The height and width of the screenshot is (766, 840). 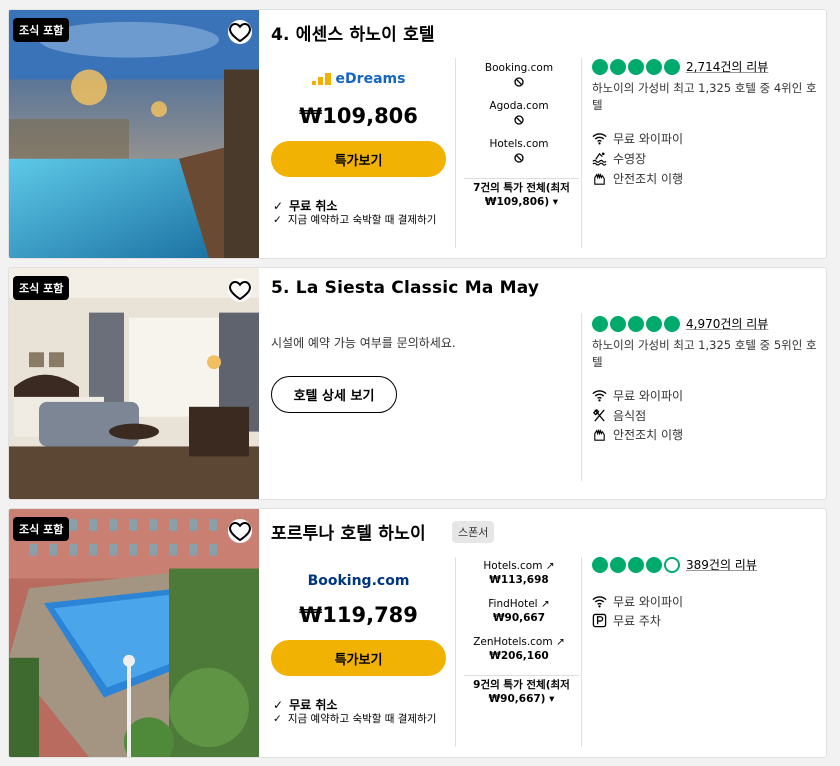 What do you see at coordinates (363, 343) in the screenshot?
I see `availability-inquiry: 시설에 예약 가능 여부를 문의하세요.` at bounding box center [363, 343].